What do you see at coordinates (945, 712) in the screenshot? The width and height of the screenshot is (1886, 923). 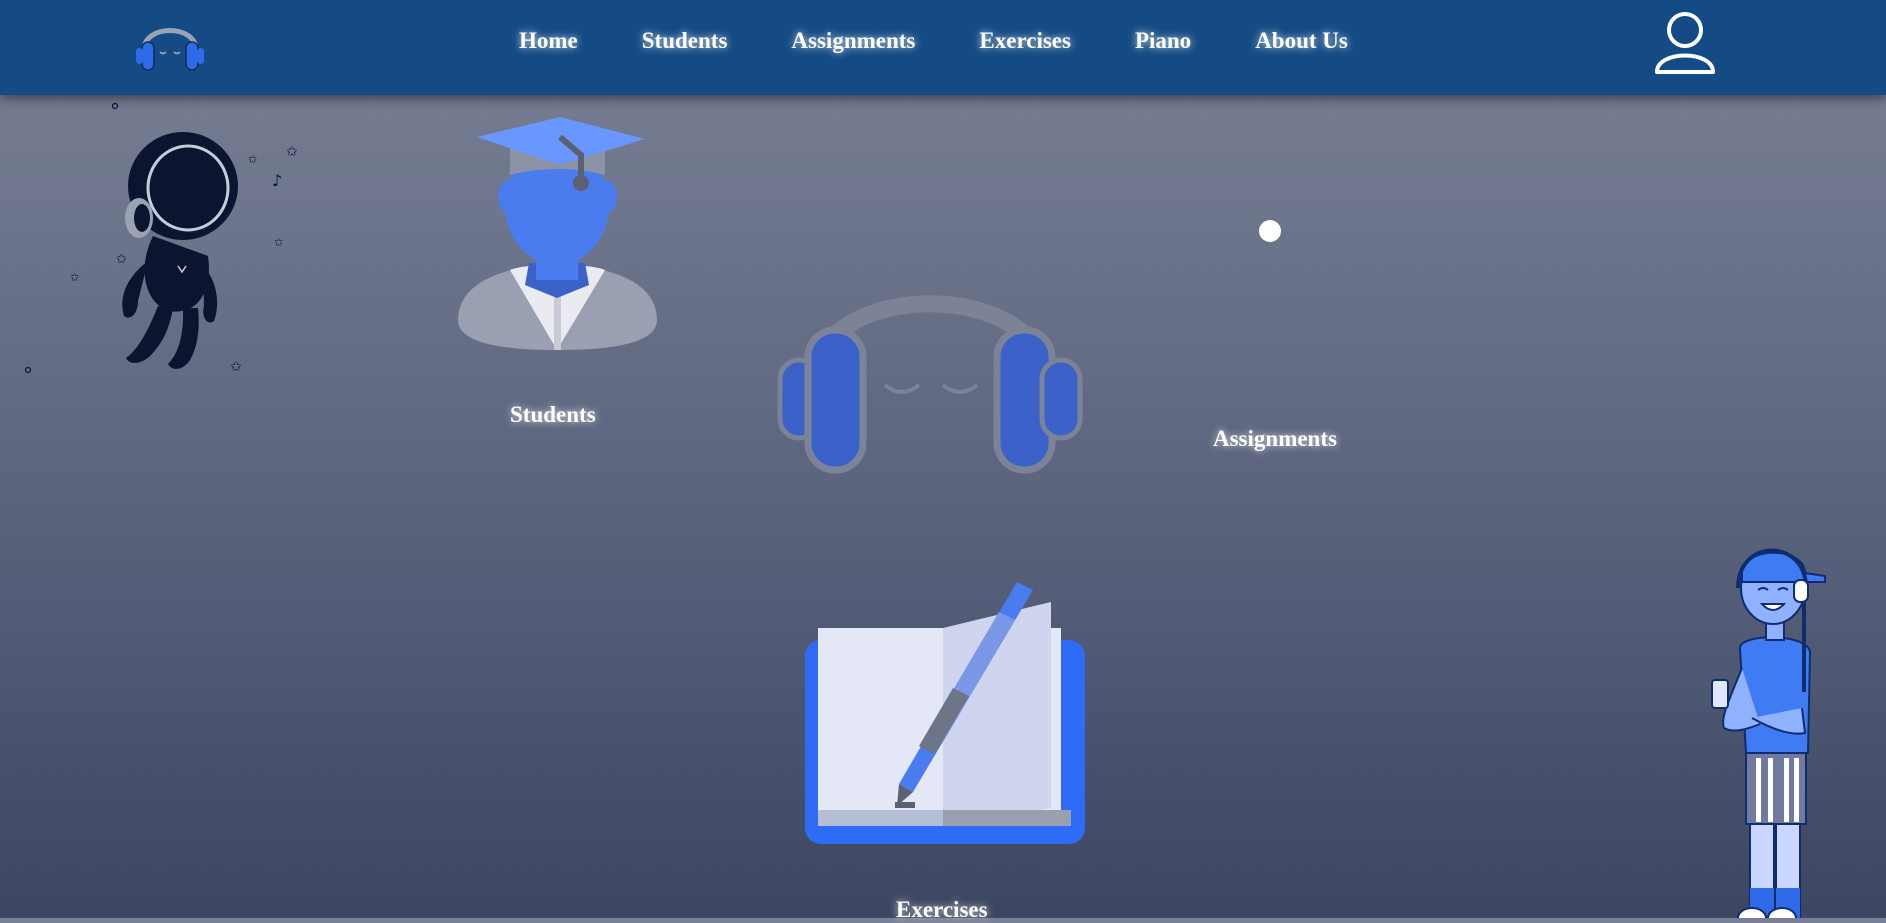 I see `notebook-pen-icon` at bounding box center [945, 712].